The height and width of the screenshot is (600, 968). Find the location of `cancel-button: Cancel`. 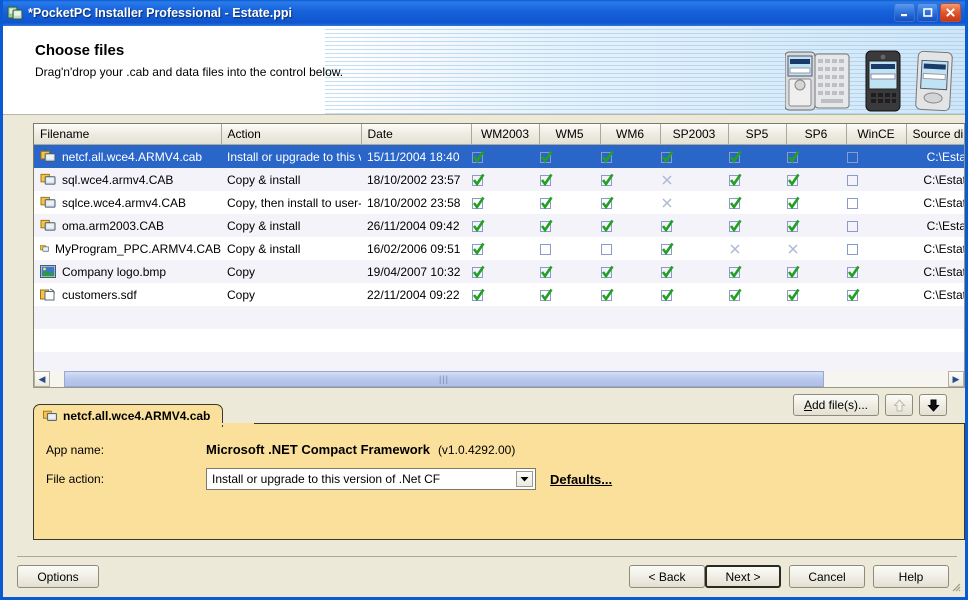

cancel-button: Cancel is located at coordinates (827, 576).